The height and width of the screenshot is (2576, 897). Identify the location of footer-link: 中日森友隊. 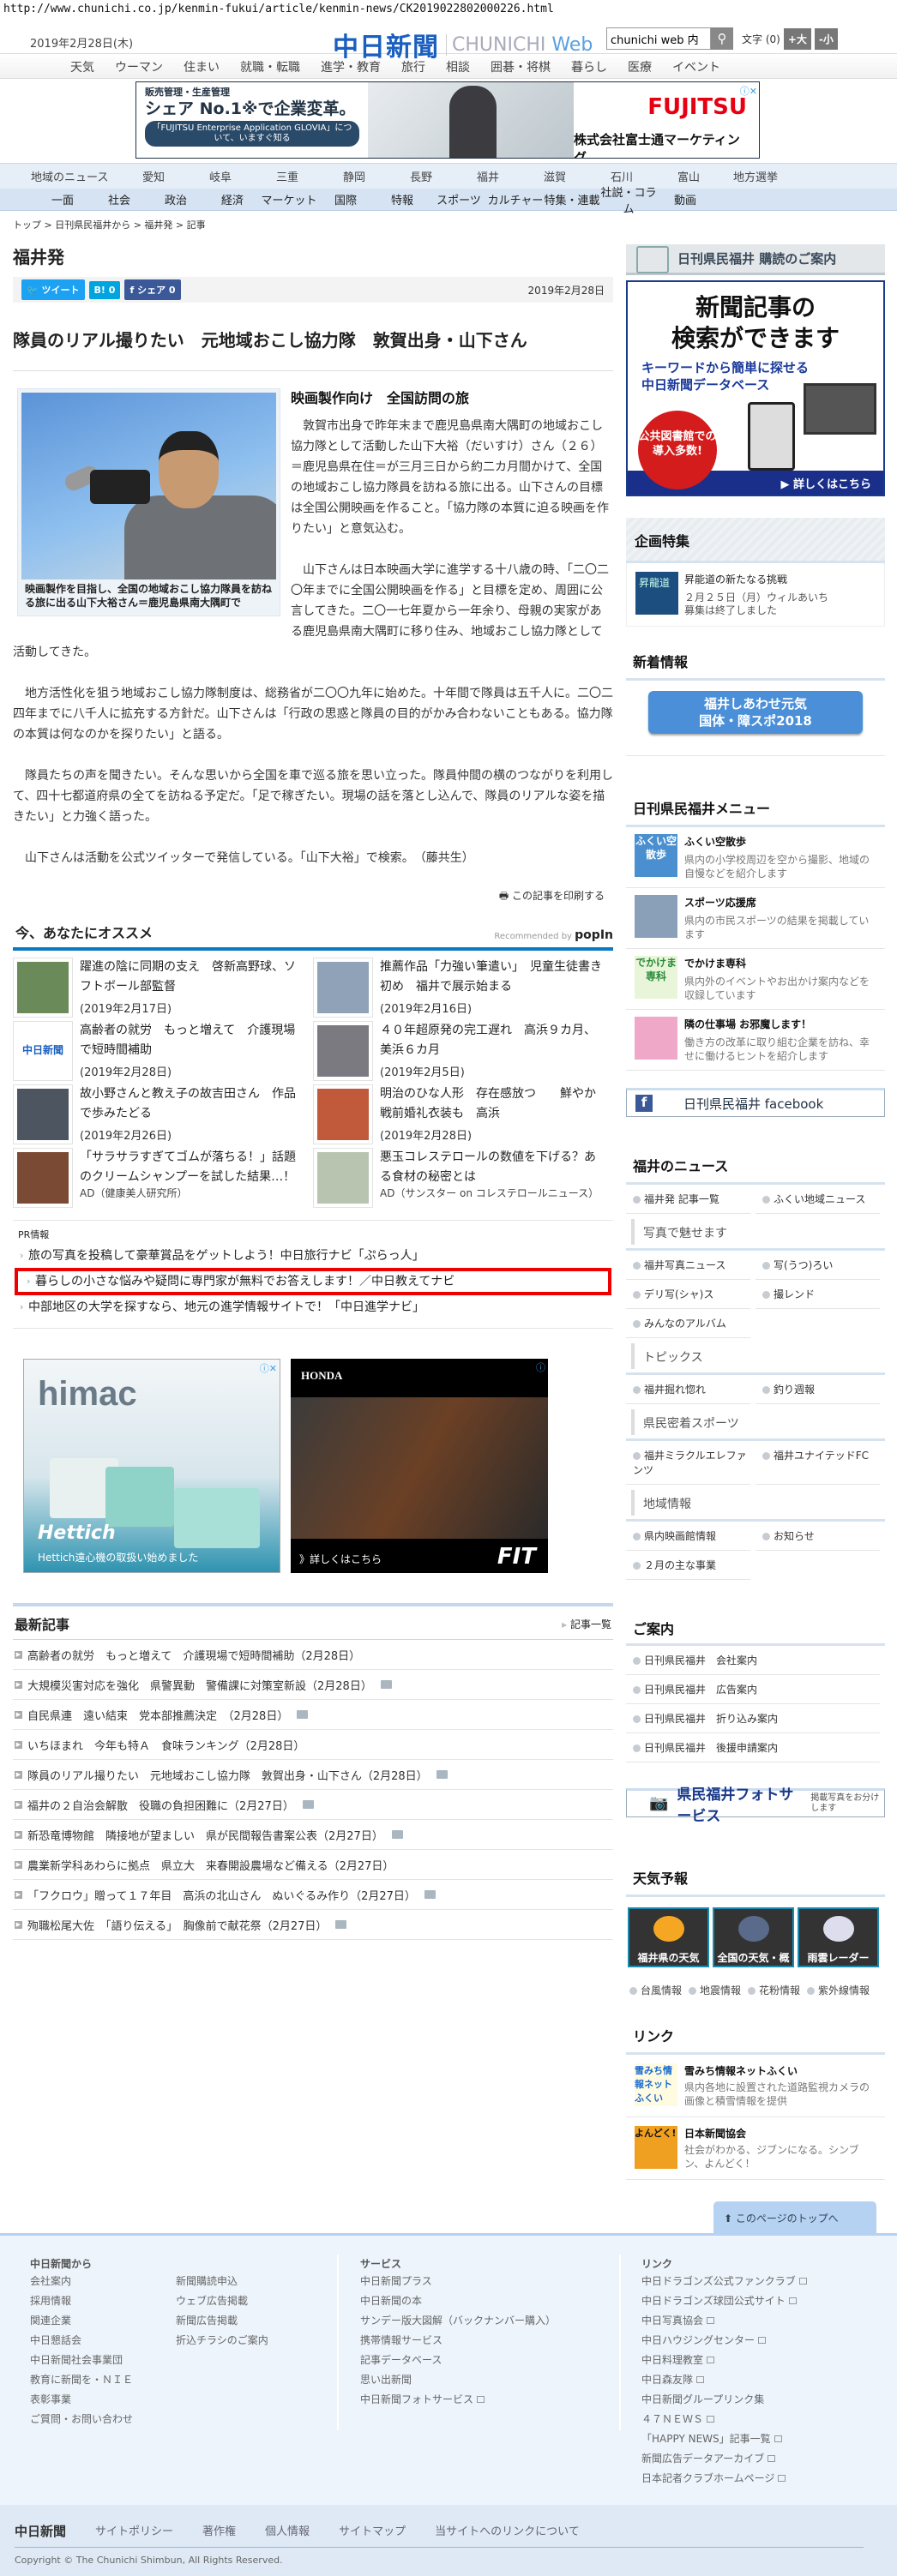
(724, 2380).